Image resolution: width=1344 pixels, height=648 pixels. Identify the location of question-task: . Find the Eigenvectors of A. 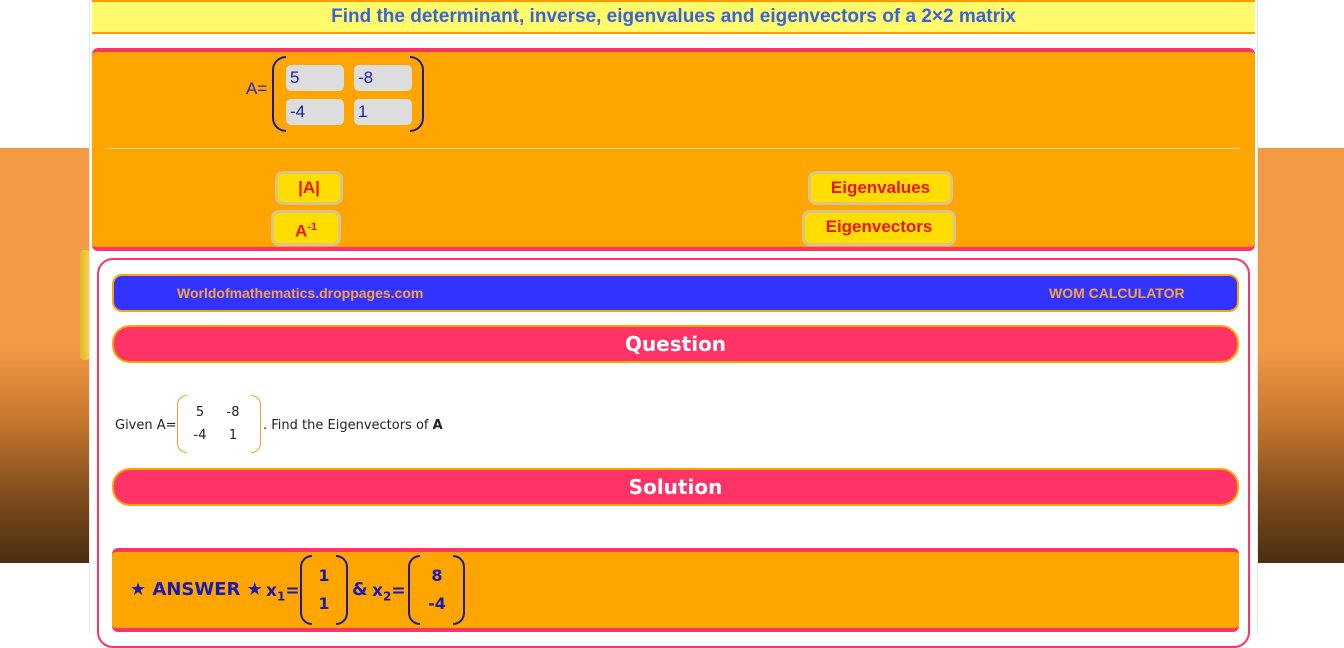
(353, 425).